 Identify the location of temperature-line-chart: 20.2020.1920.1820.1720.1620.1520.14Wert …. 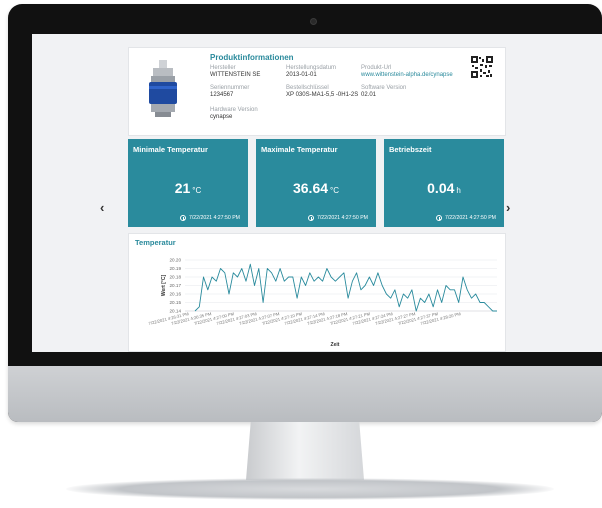
(322, 303).